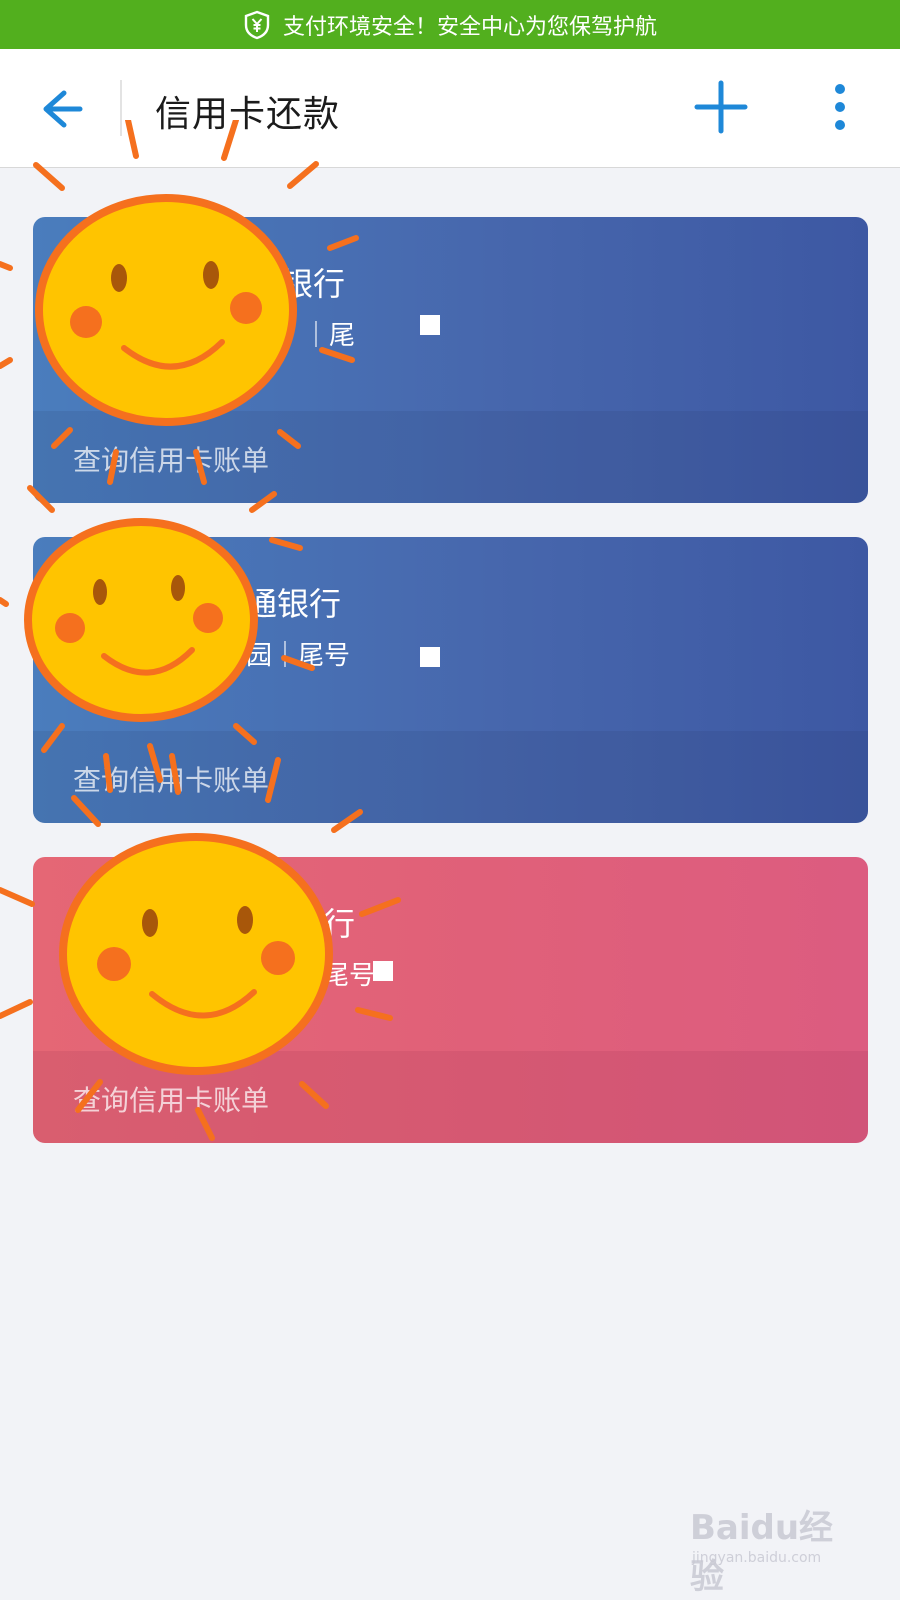 The width and height of the screenshot is (900, 1600). Describe the element at coordinates (298, 656) in the screenshot. I see `card-holder-tail-number: 园｜尾号` at that location.